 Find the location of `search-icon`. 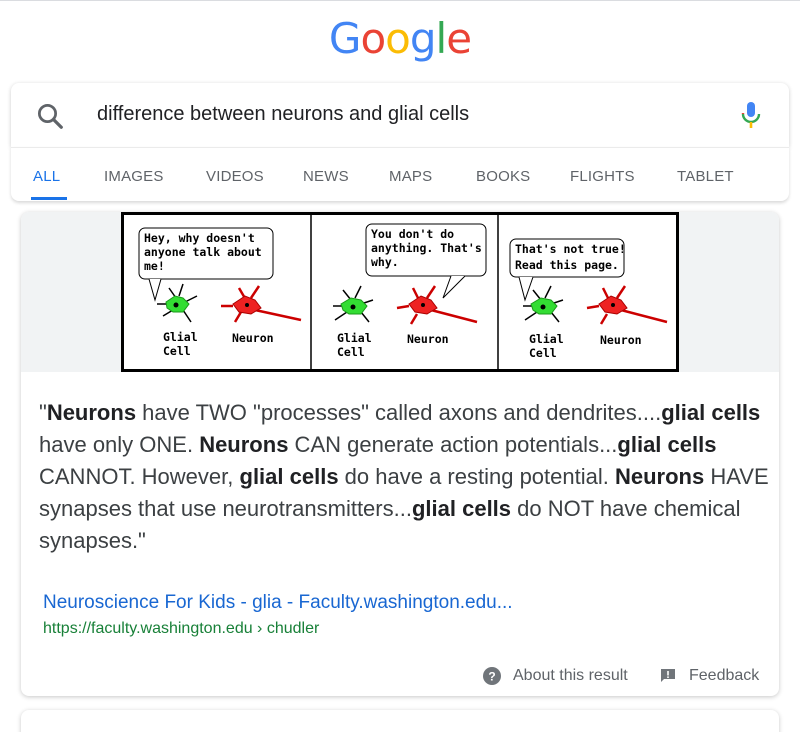

search-icon is located at coordinates (50, 116).